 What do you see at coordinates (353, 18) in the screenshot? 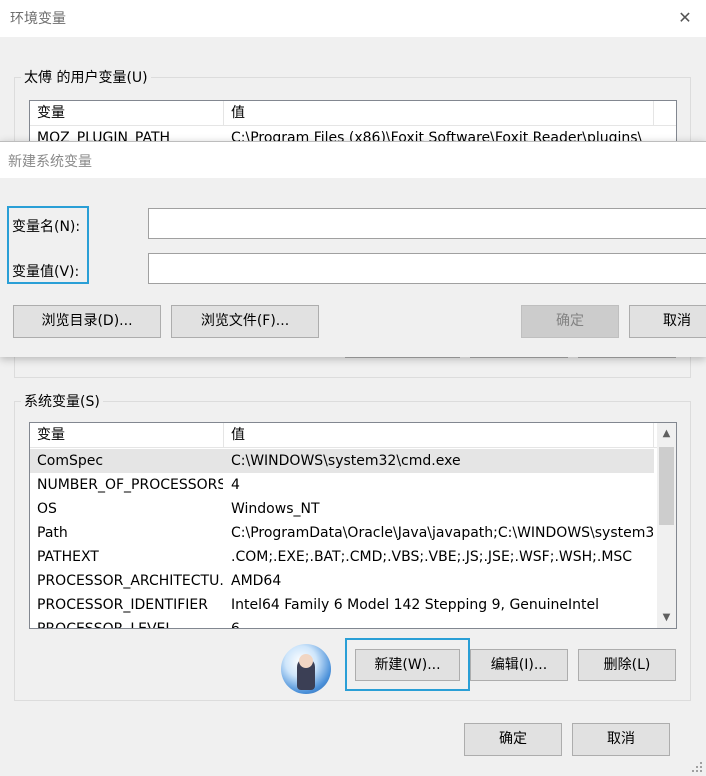
I see `main-titlebar` at bounding box center [353, 18].